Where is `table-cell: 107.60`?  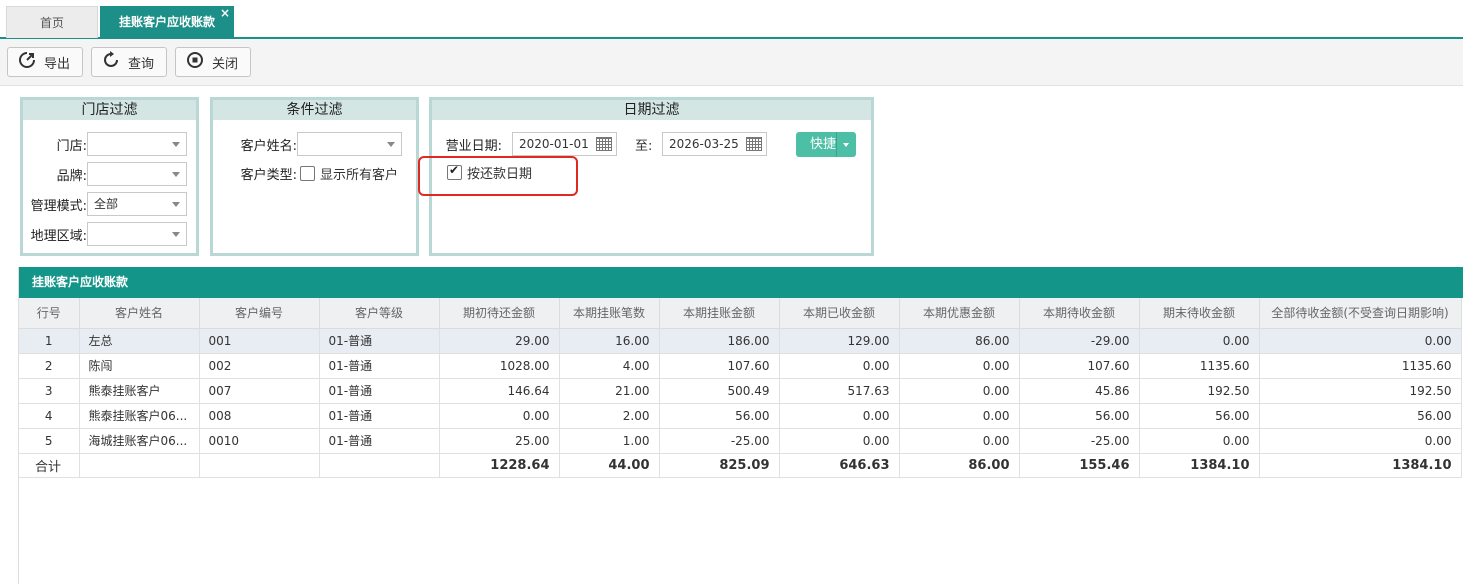 table-cell: 107.60 is located at coordinates (1079, 366).